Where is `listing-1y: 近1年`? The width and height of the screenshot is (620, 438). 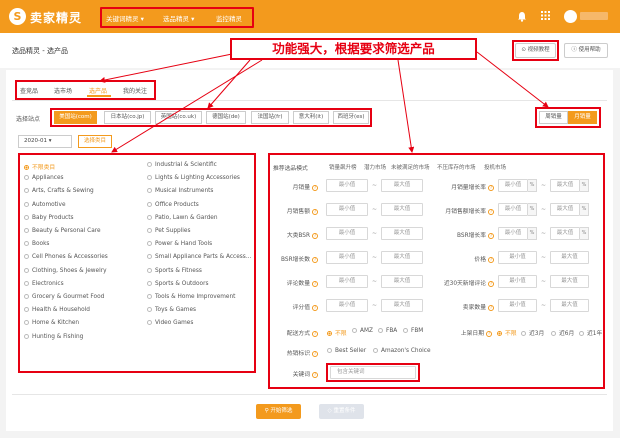
listing-1y: 近1年 is located at coordinates (590, 332).